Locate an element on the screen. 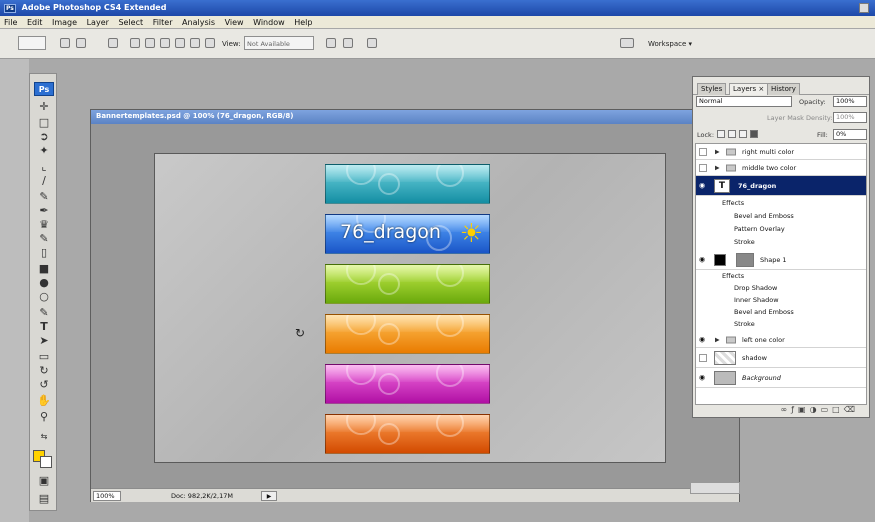 This screenshot has height=522, width=875. 3d-slide-icon is located at coordinates (135, 43).